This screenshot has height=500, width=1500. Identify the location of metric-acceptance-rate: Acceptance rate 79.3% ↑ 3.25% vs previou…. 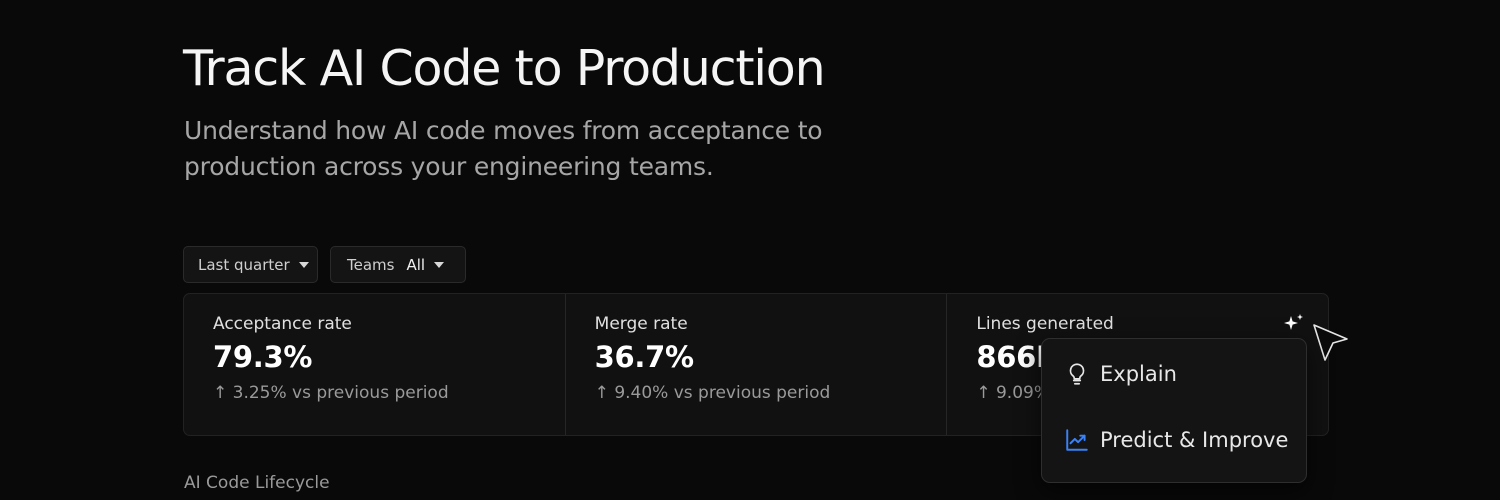
(374, 364).